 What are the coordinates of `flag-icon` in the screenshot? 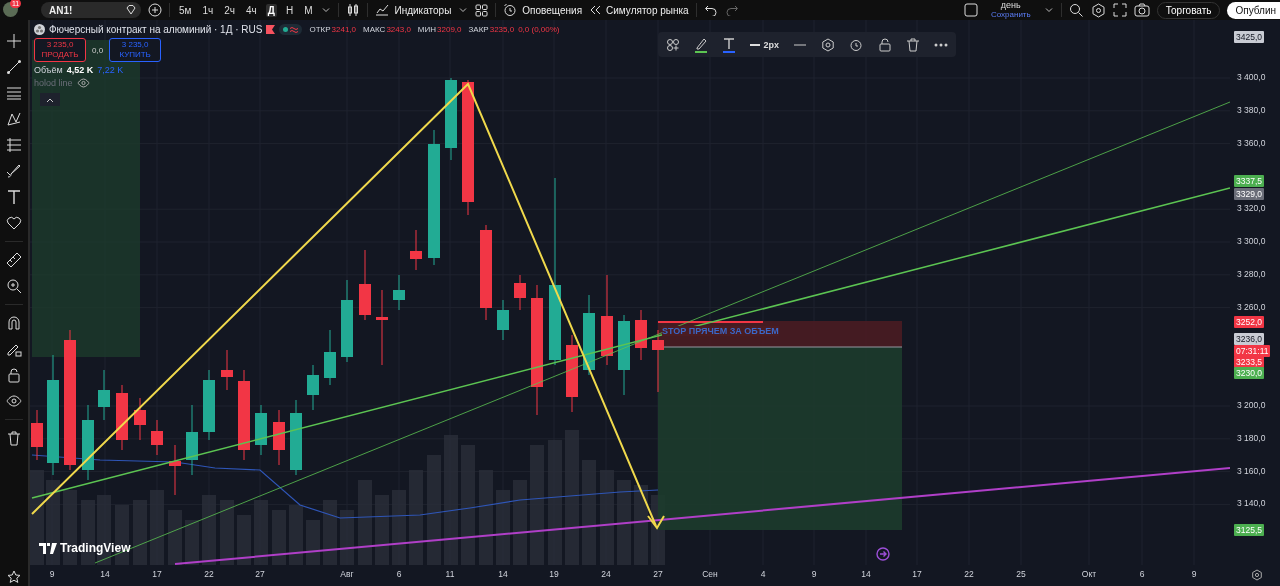 It's located at (271, 29).